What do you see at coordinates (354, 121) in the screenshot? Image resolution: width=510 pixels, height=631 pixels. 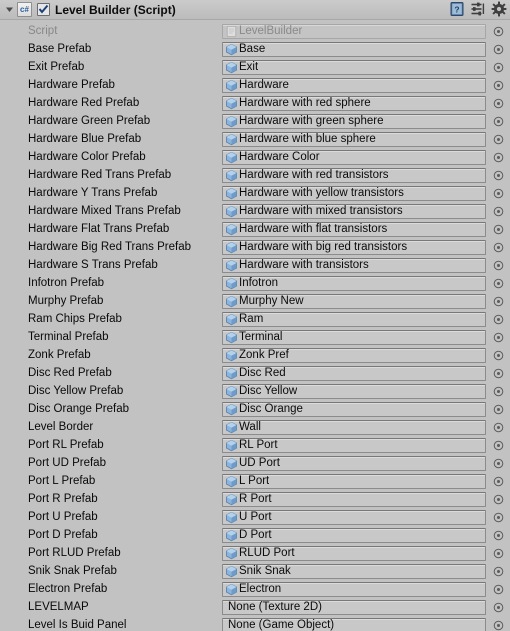 I see `object-field: Hardware with green sphere` at bounding box center [354, 121].